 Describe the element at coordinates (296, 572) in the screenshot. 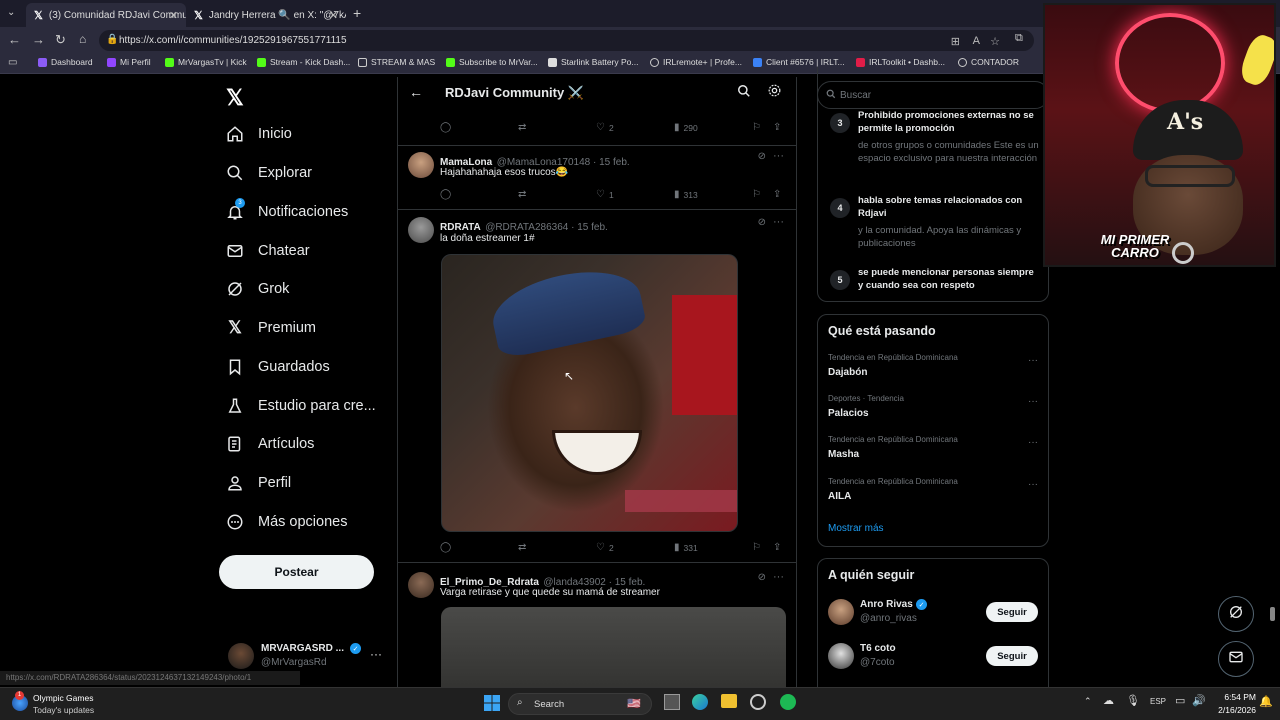

I see `post-button: Postear` at that location.